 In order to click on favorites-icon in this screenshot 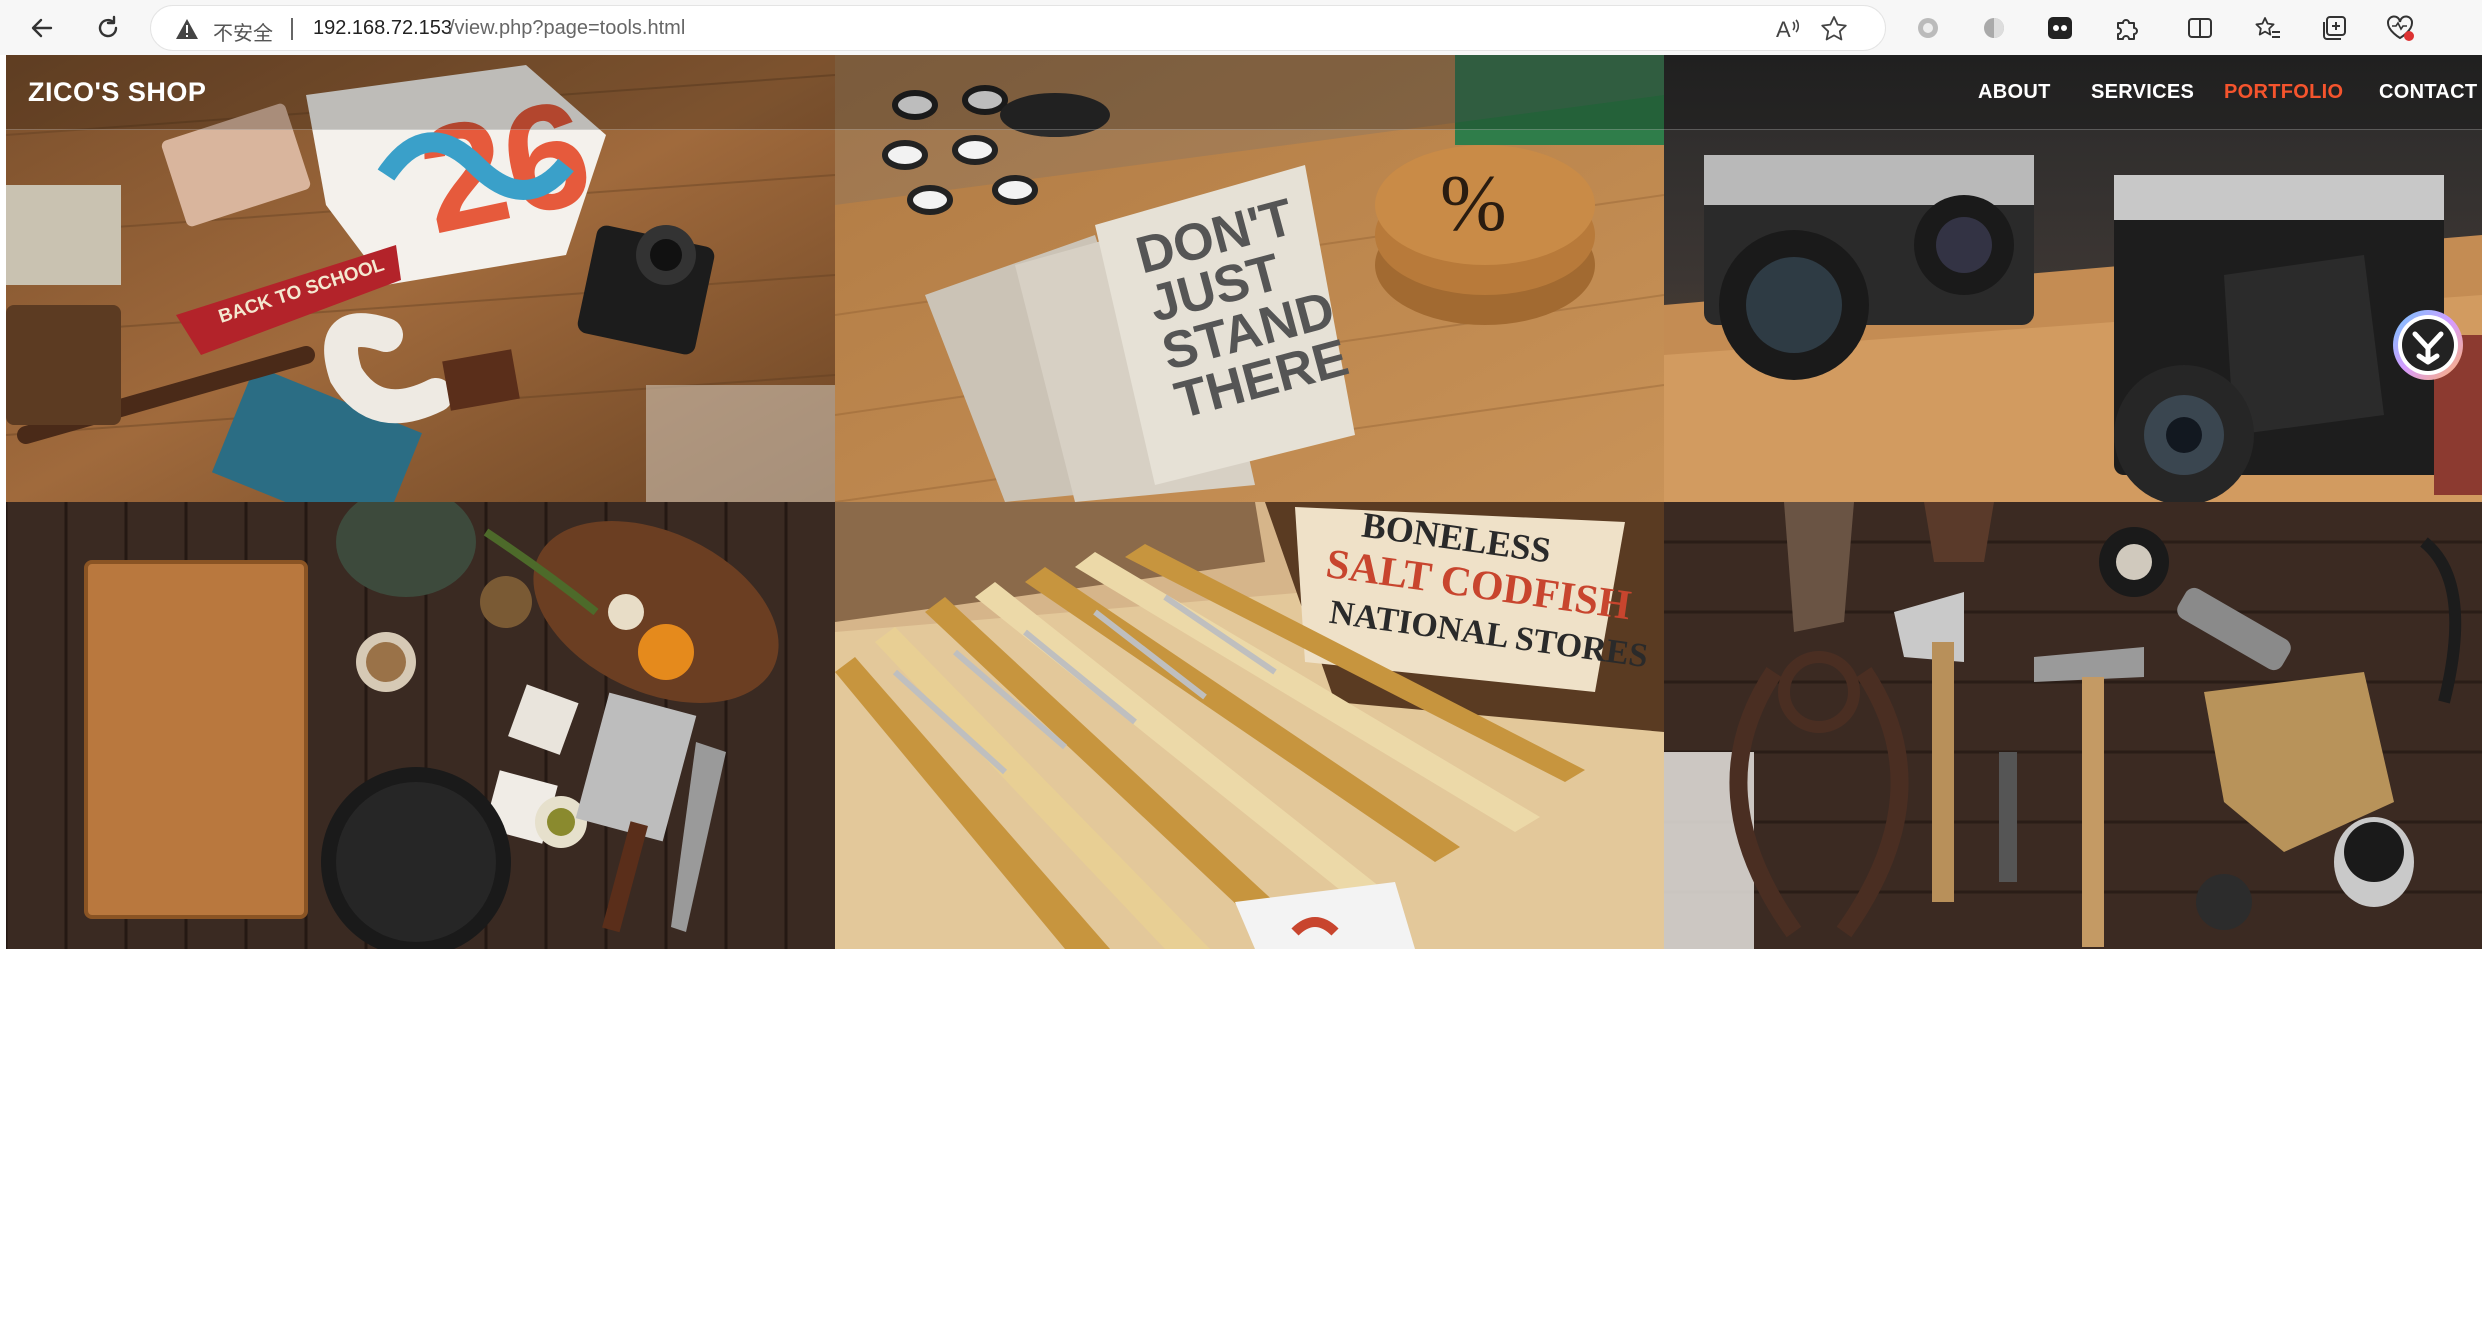, I will do `click(2267, 27)`.